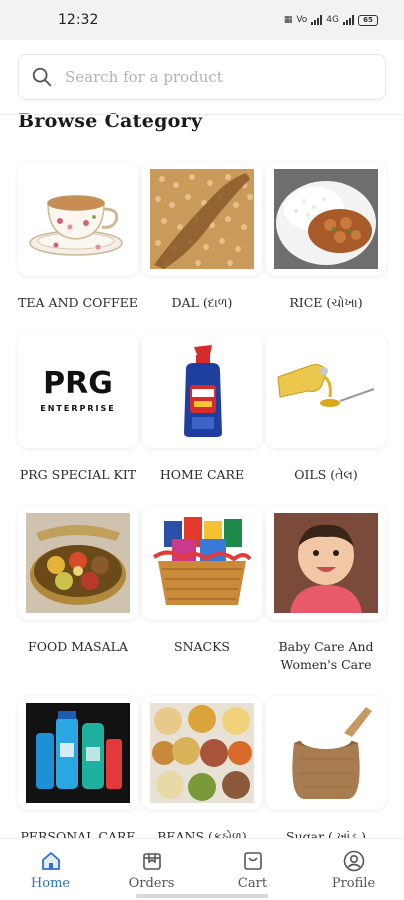 The image size is (404, 900). I want to click on sugar-sack-image, so click(326, 753).